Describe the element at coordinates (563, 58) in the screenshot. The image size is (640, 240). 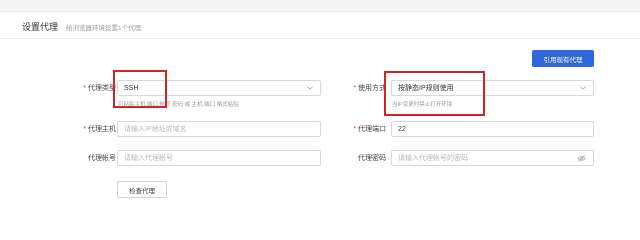
I see `use-existing-proxy-button: 引用现有代理` at that location.